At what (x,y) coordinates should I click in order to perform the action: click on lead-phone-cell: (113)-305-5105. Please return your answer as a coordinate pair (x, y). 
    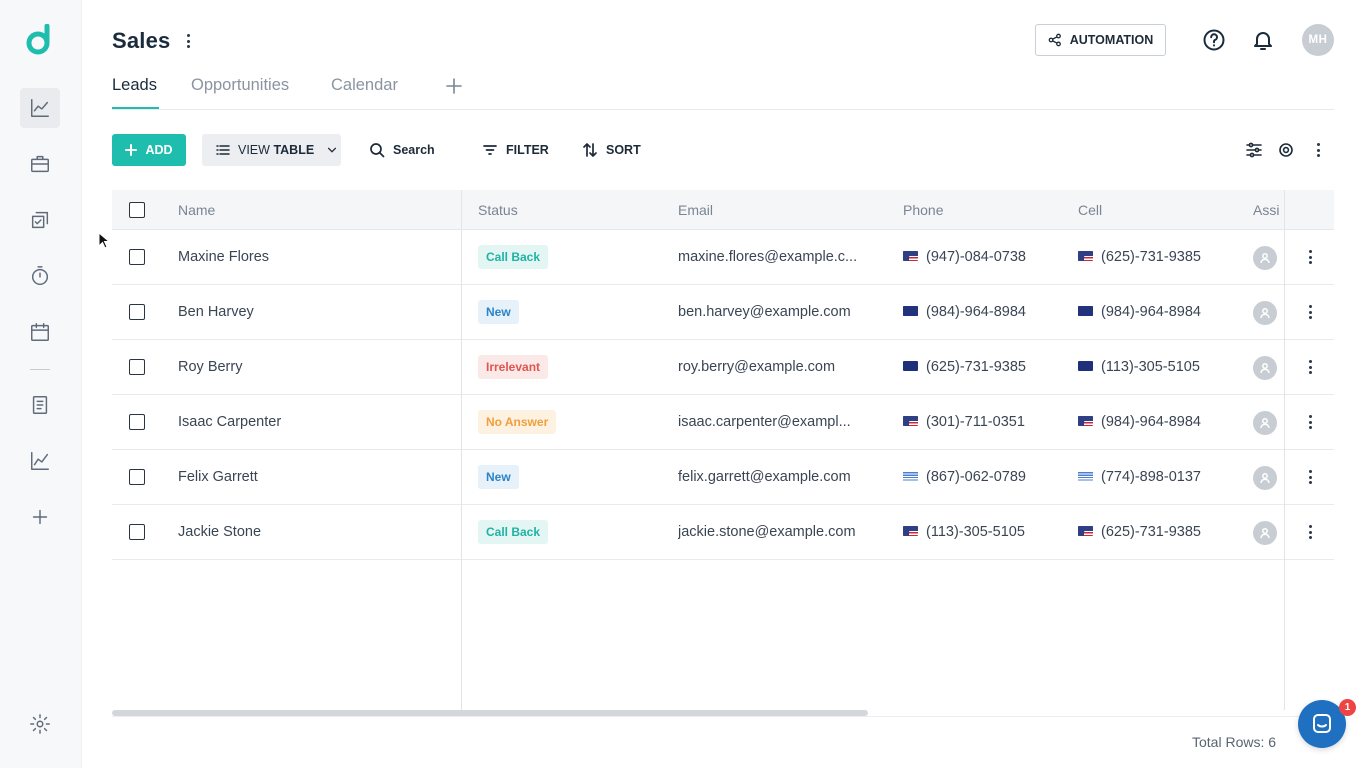
    Looking at the image, I should click on (985, 532).